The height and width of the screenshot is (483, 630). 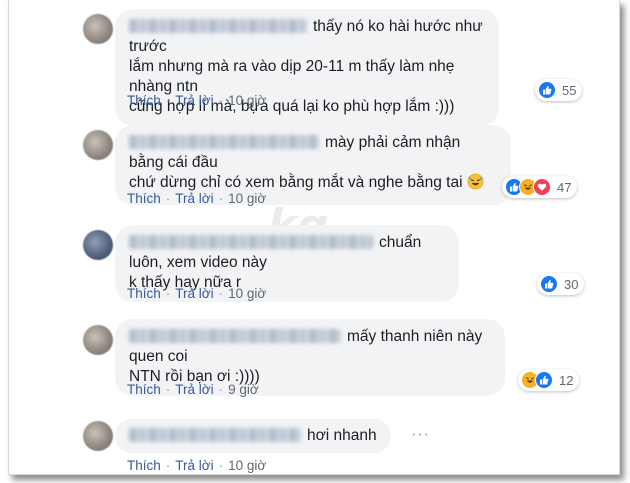 I want to click on reaction-summary: 30, so click(x=561, y=284).